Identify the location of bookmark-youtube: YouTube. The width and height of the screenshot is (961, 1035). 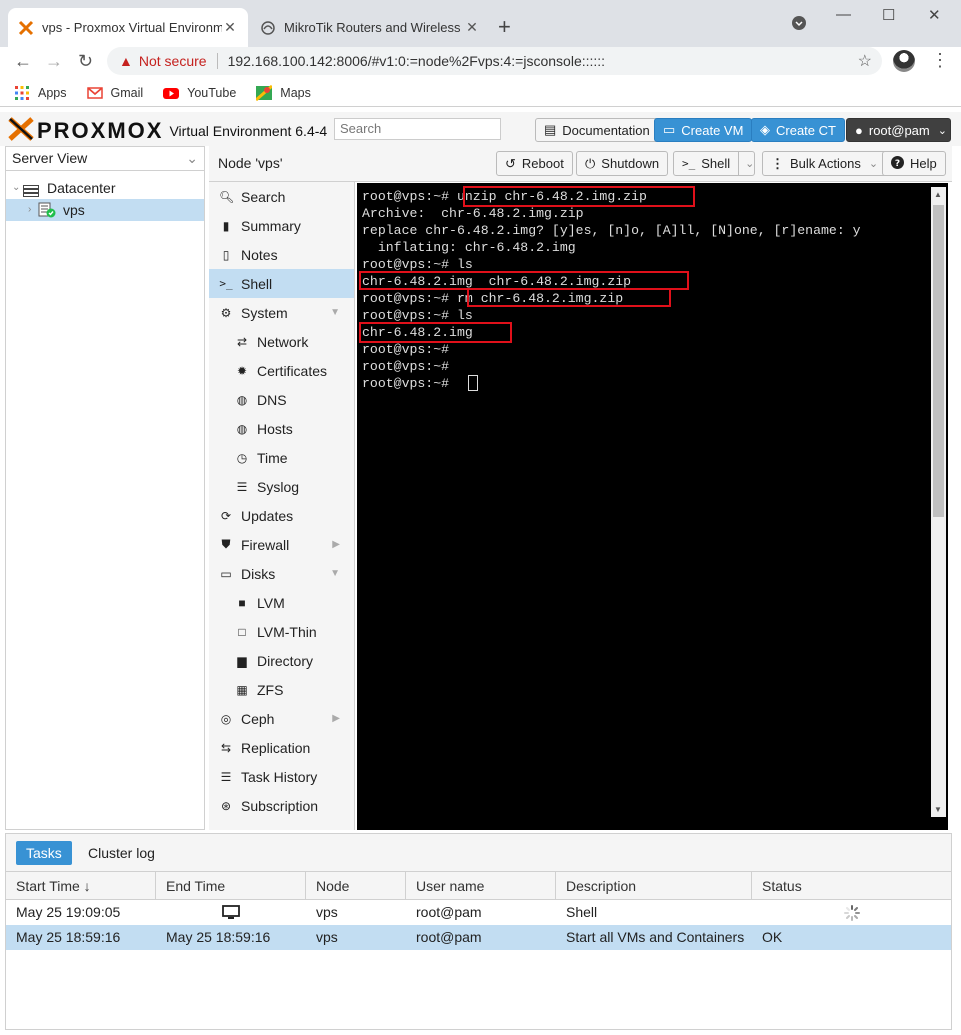
(199, 93).